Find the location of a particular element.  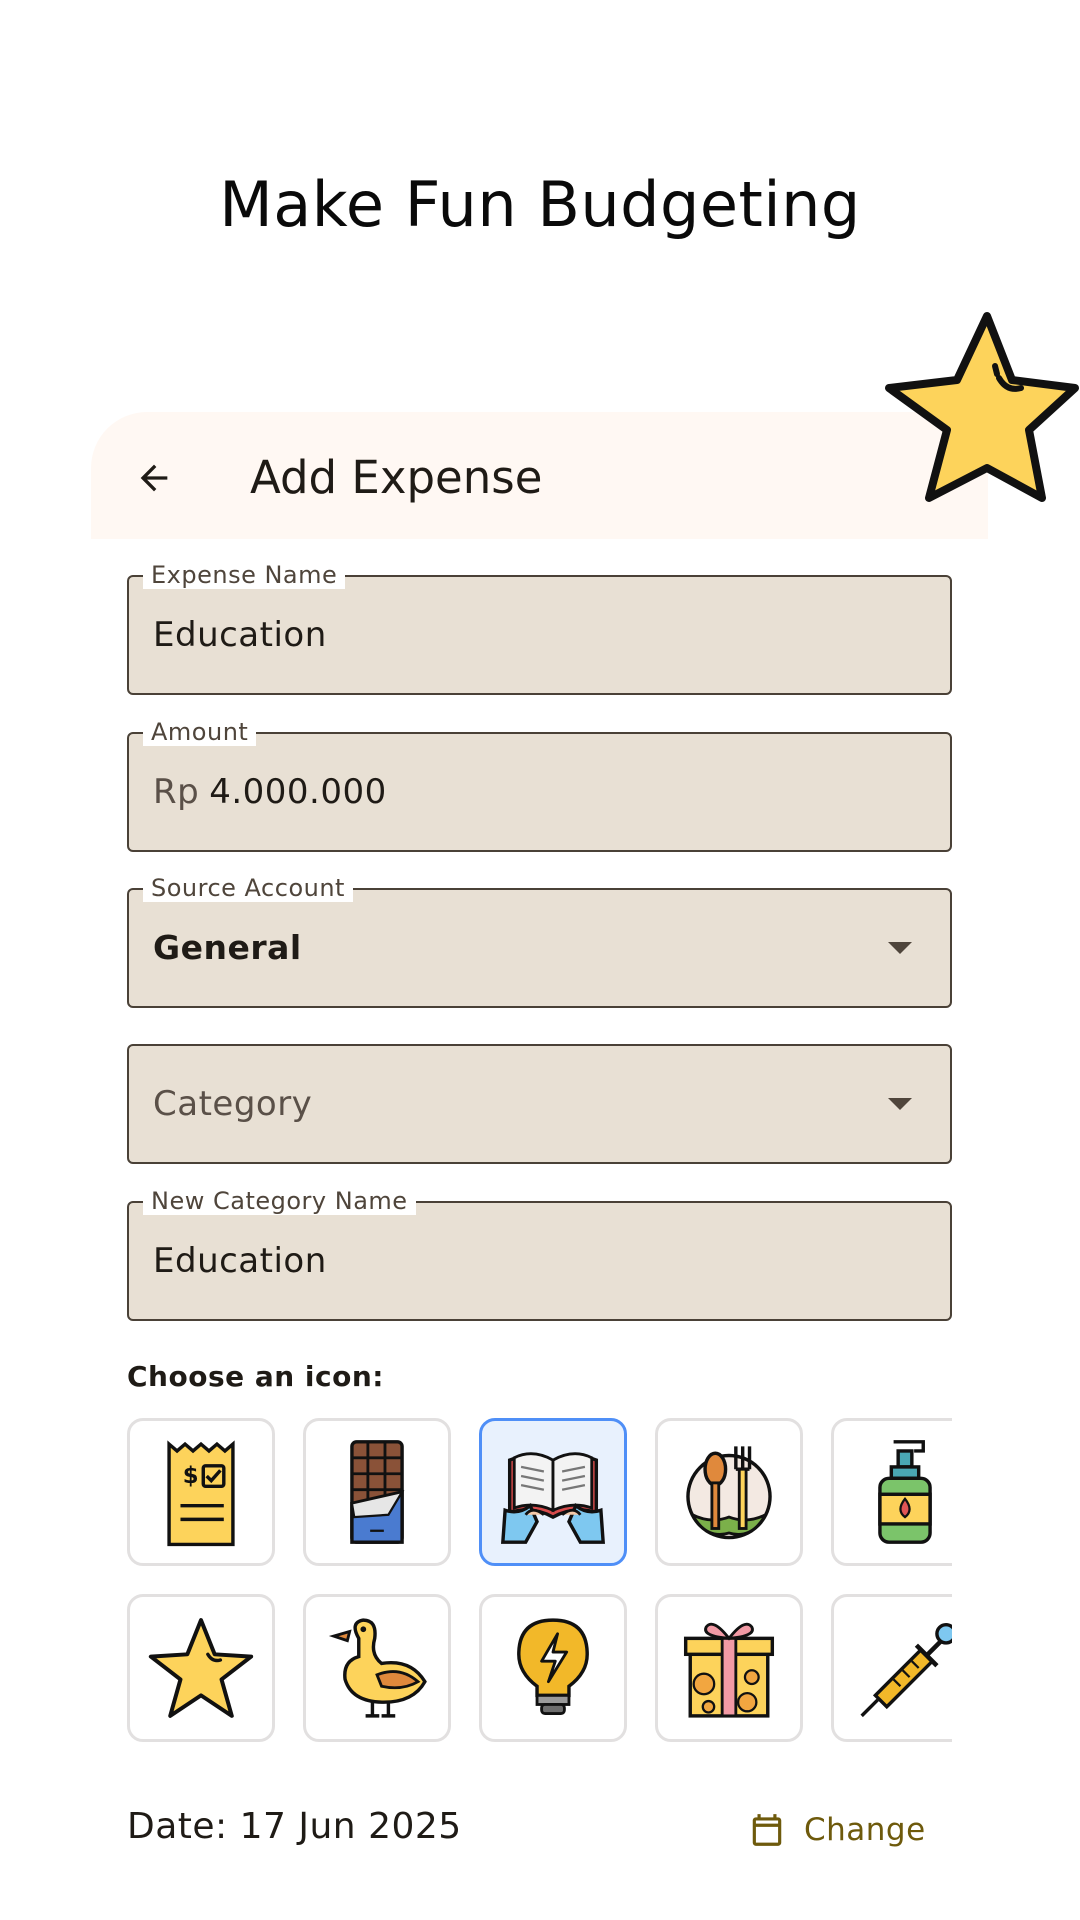

calendar-icon is located at coordinates (767, 1830).